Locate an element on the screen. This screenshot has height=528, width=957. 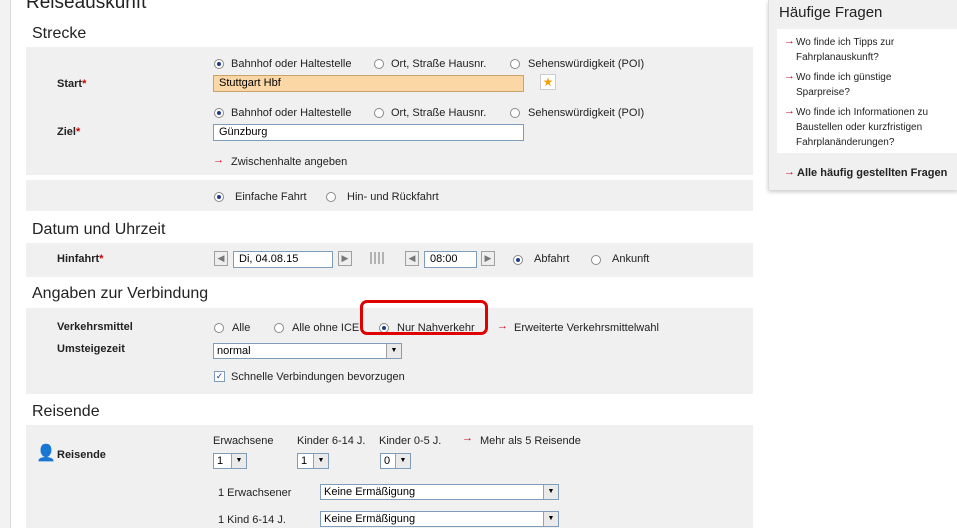
trip-radio-einfach is located at coordinates (219, 197).